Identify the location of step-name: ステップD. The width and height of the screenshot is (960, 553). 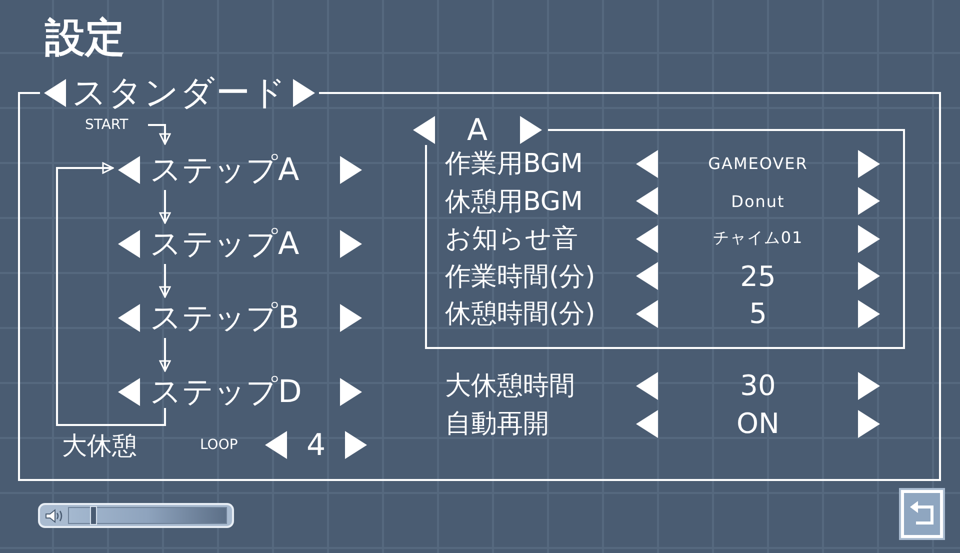
(226, 392).